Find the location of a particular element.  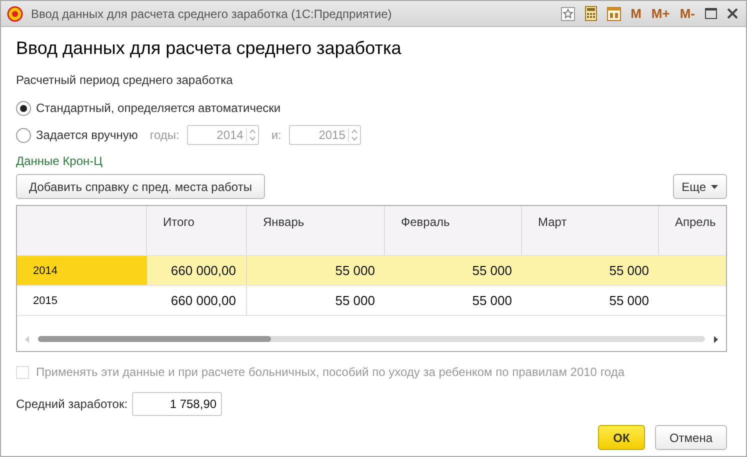

calendar-icon is located at coordinates (613, 13).